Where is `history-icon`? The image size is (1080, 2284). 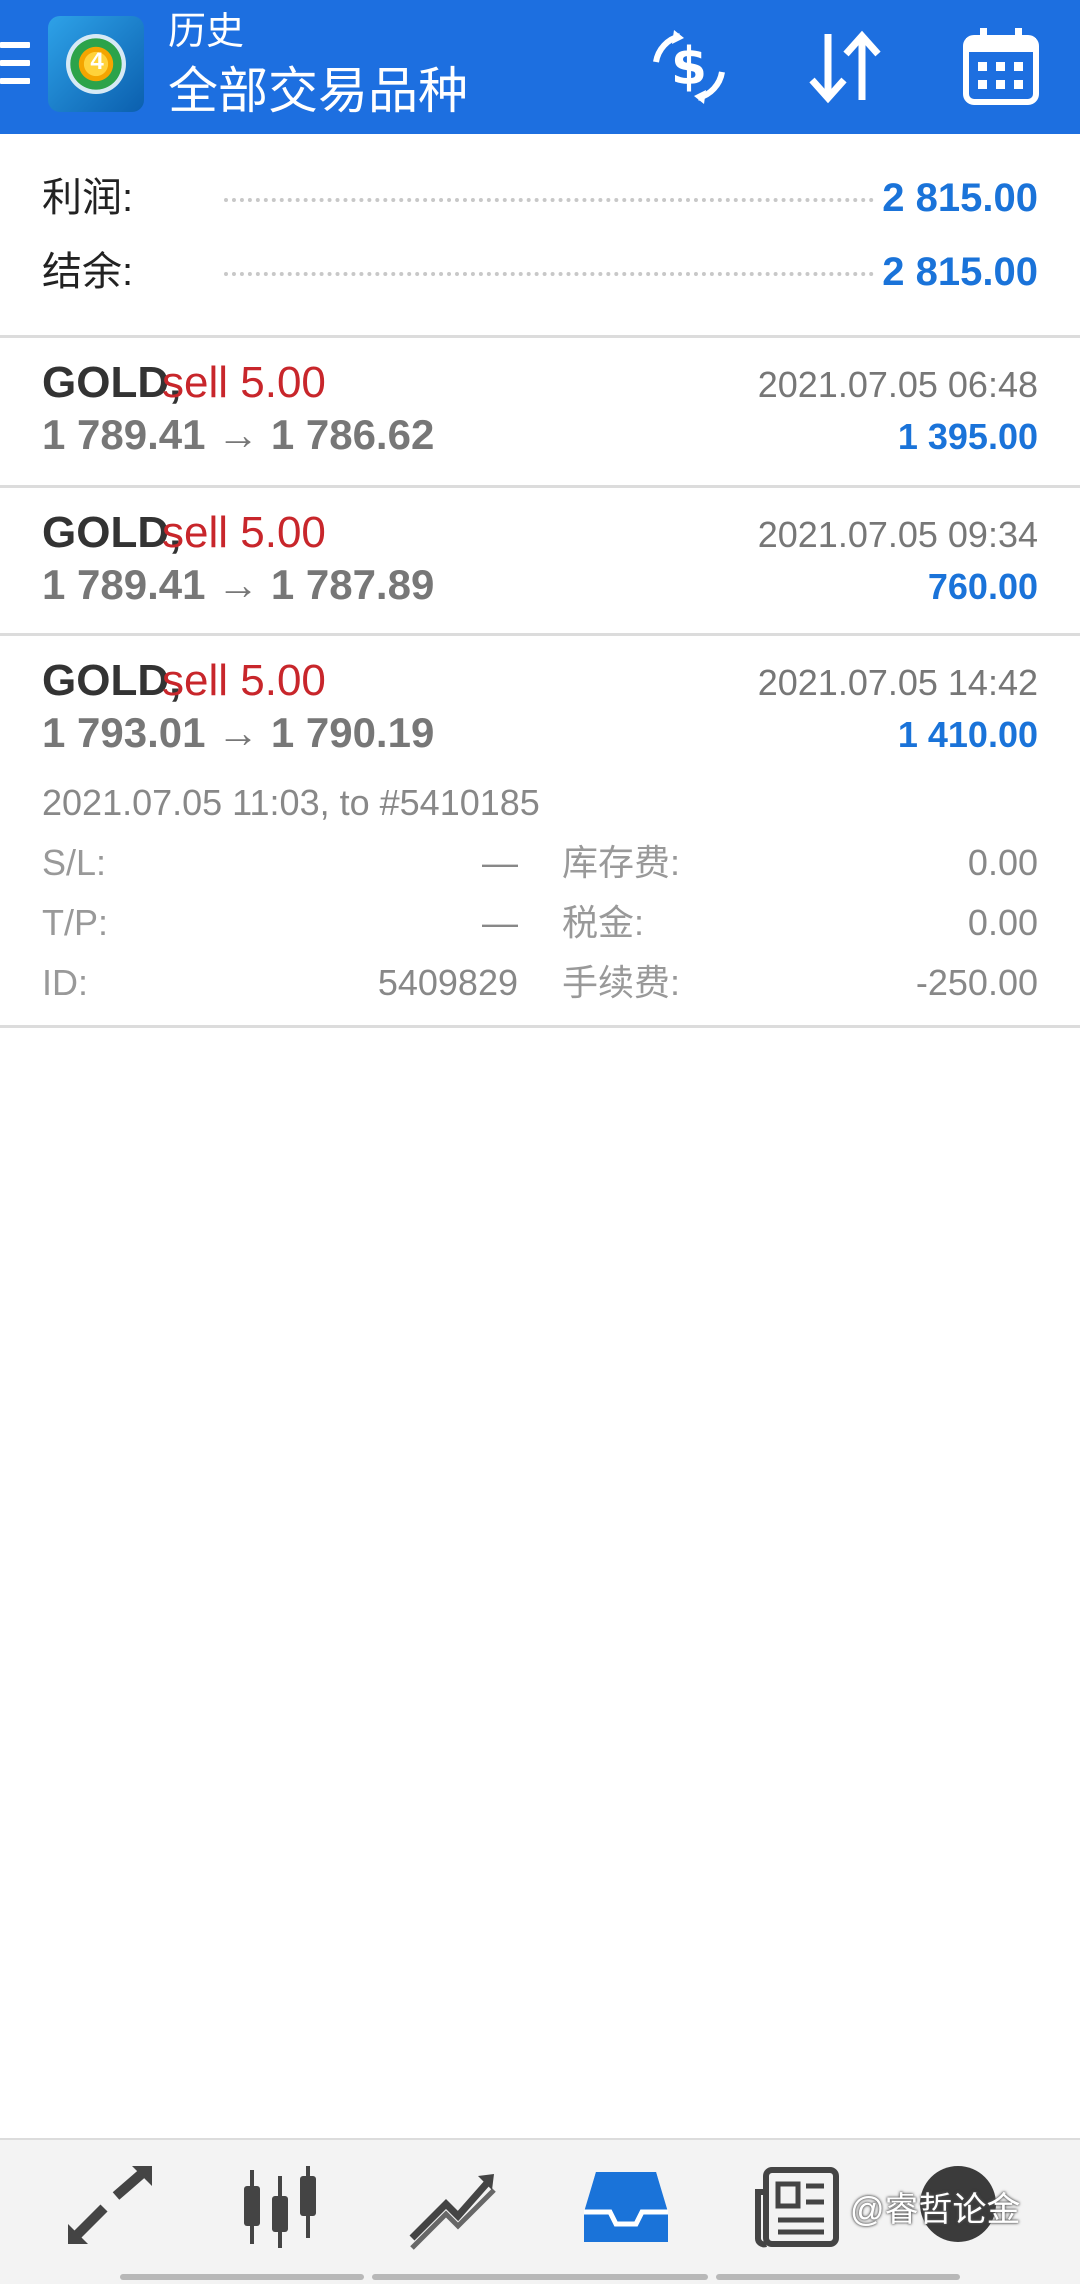 history-icon is located at coordinates (626, 2207).